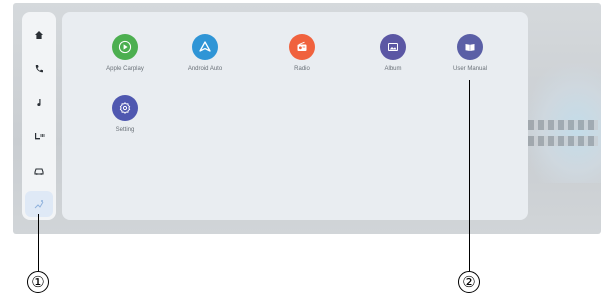 The image size is (613, 303). I want to click on app-label: Setting, so click(125, 130).